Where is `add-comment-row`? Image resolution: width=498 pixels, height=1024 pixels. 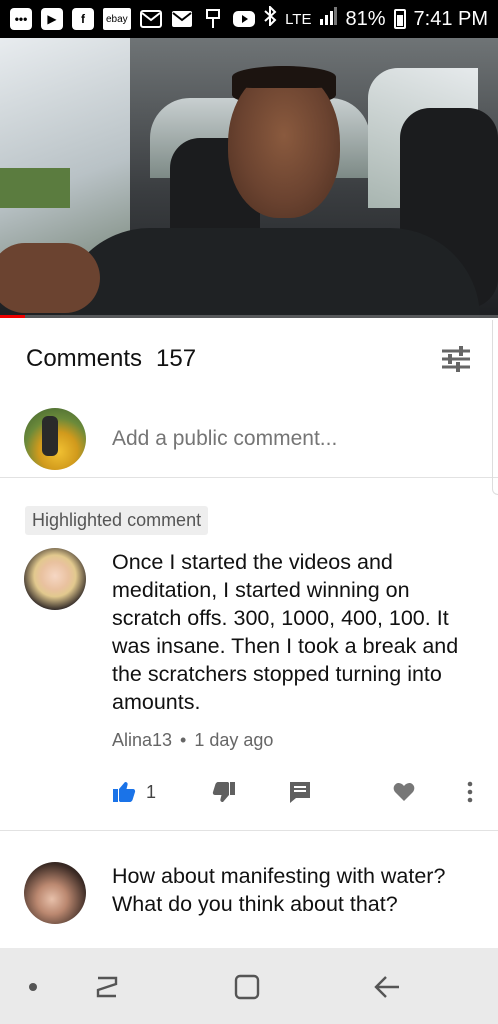
add-comment-row is located at coordinates (249, 439).